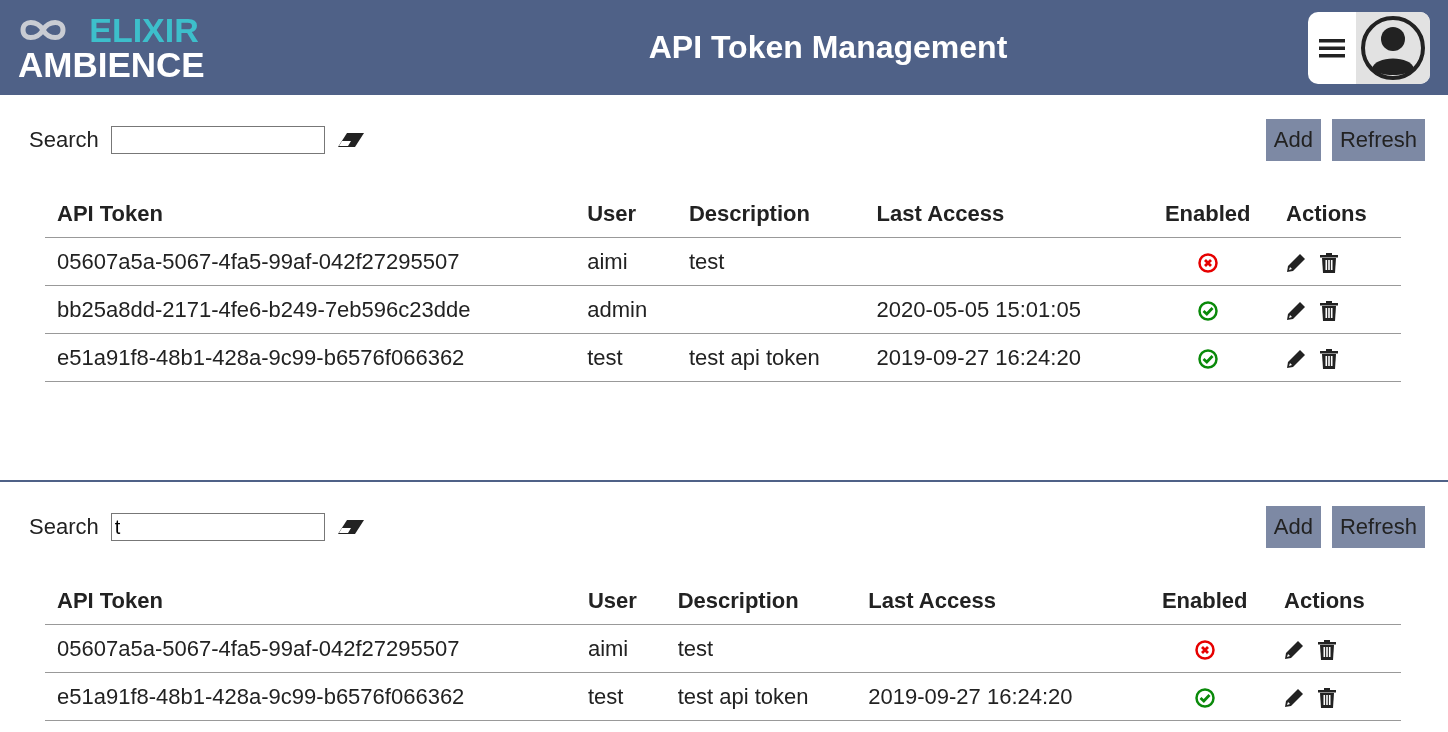 The image size is (1448, 732). What do you see at coordinates (217, 140) in the screenshot?
I see `search-field` at bounding box center [217, 140].